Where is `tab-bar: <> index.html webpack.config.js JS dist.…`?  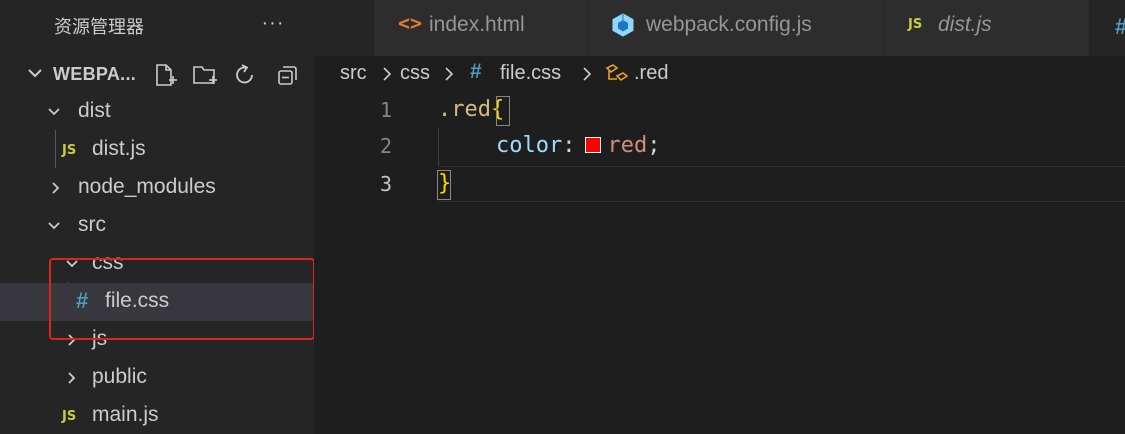 tab-bar: <> index.html webpack.config.js JS dist.… is located at coordinates (719, 28).